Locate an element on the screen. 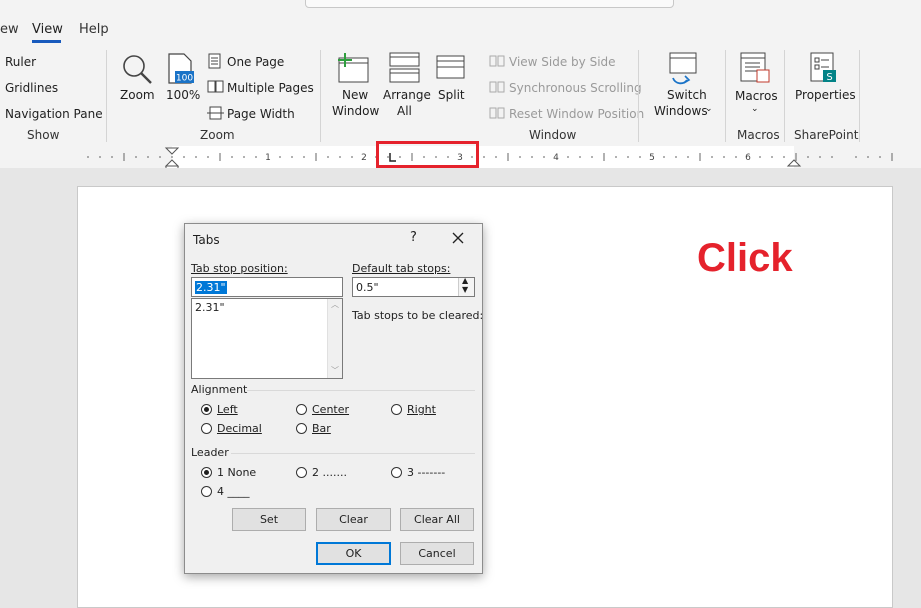 The image size is (921, 608). arrange-all-label-2: All is located at coordinates (404, 111).